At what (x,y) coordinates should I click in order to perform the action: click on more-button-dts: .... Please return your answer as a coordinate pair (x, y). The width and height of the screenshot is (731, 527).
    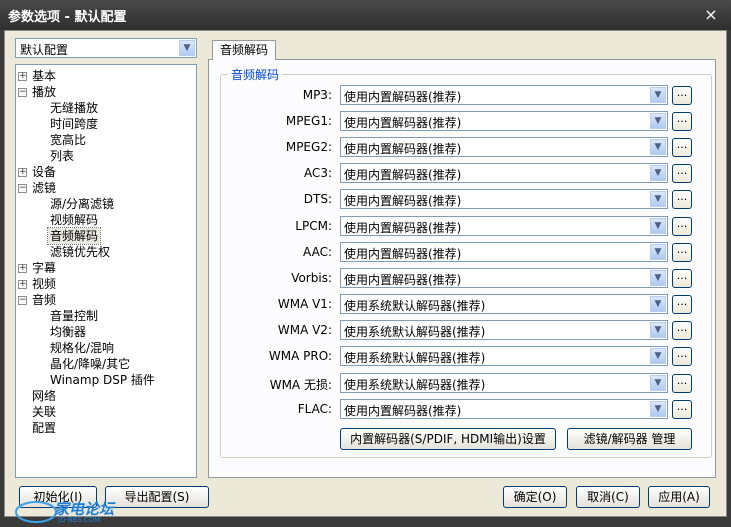
    Looking at the image, I should click on (682, 199).